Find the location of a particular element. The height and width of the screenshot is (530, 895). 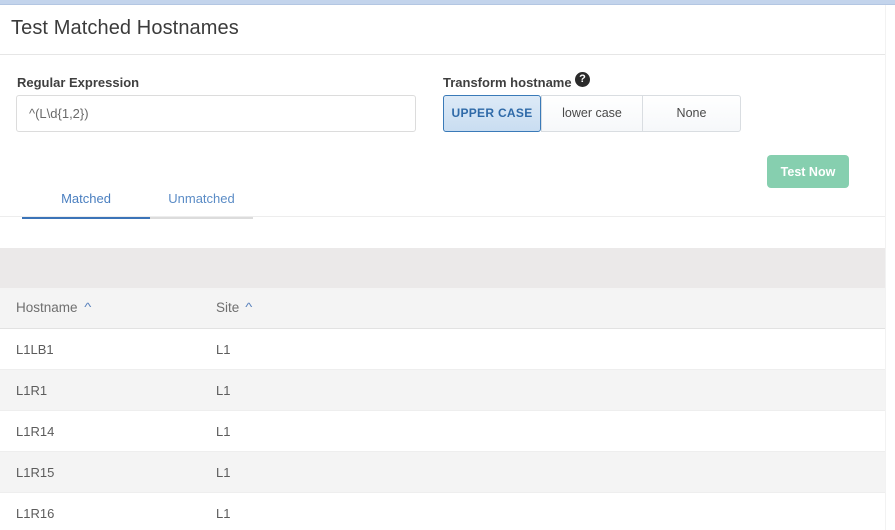

regular-expression-input is located at coordinates (216, 113).